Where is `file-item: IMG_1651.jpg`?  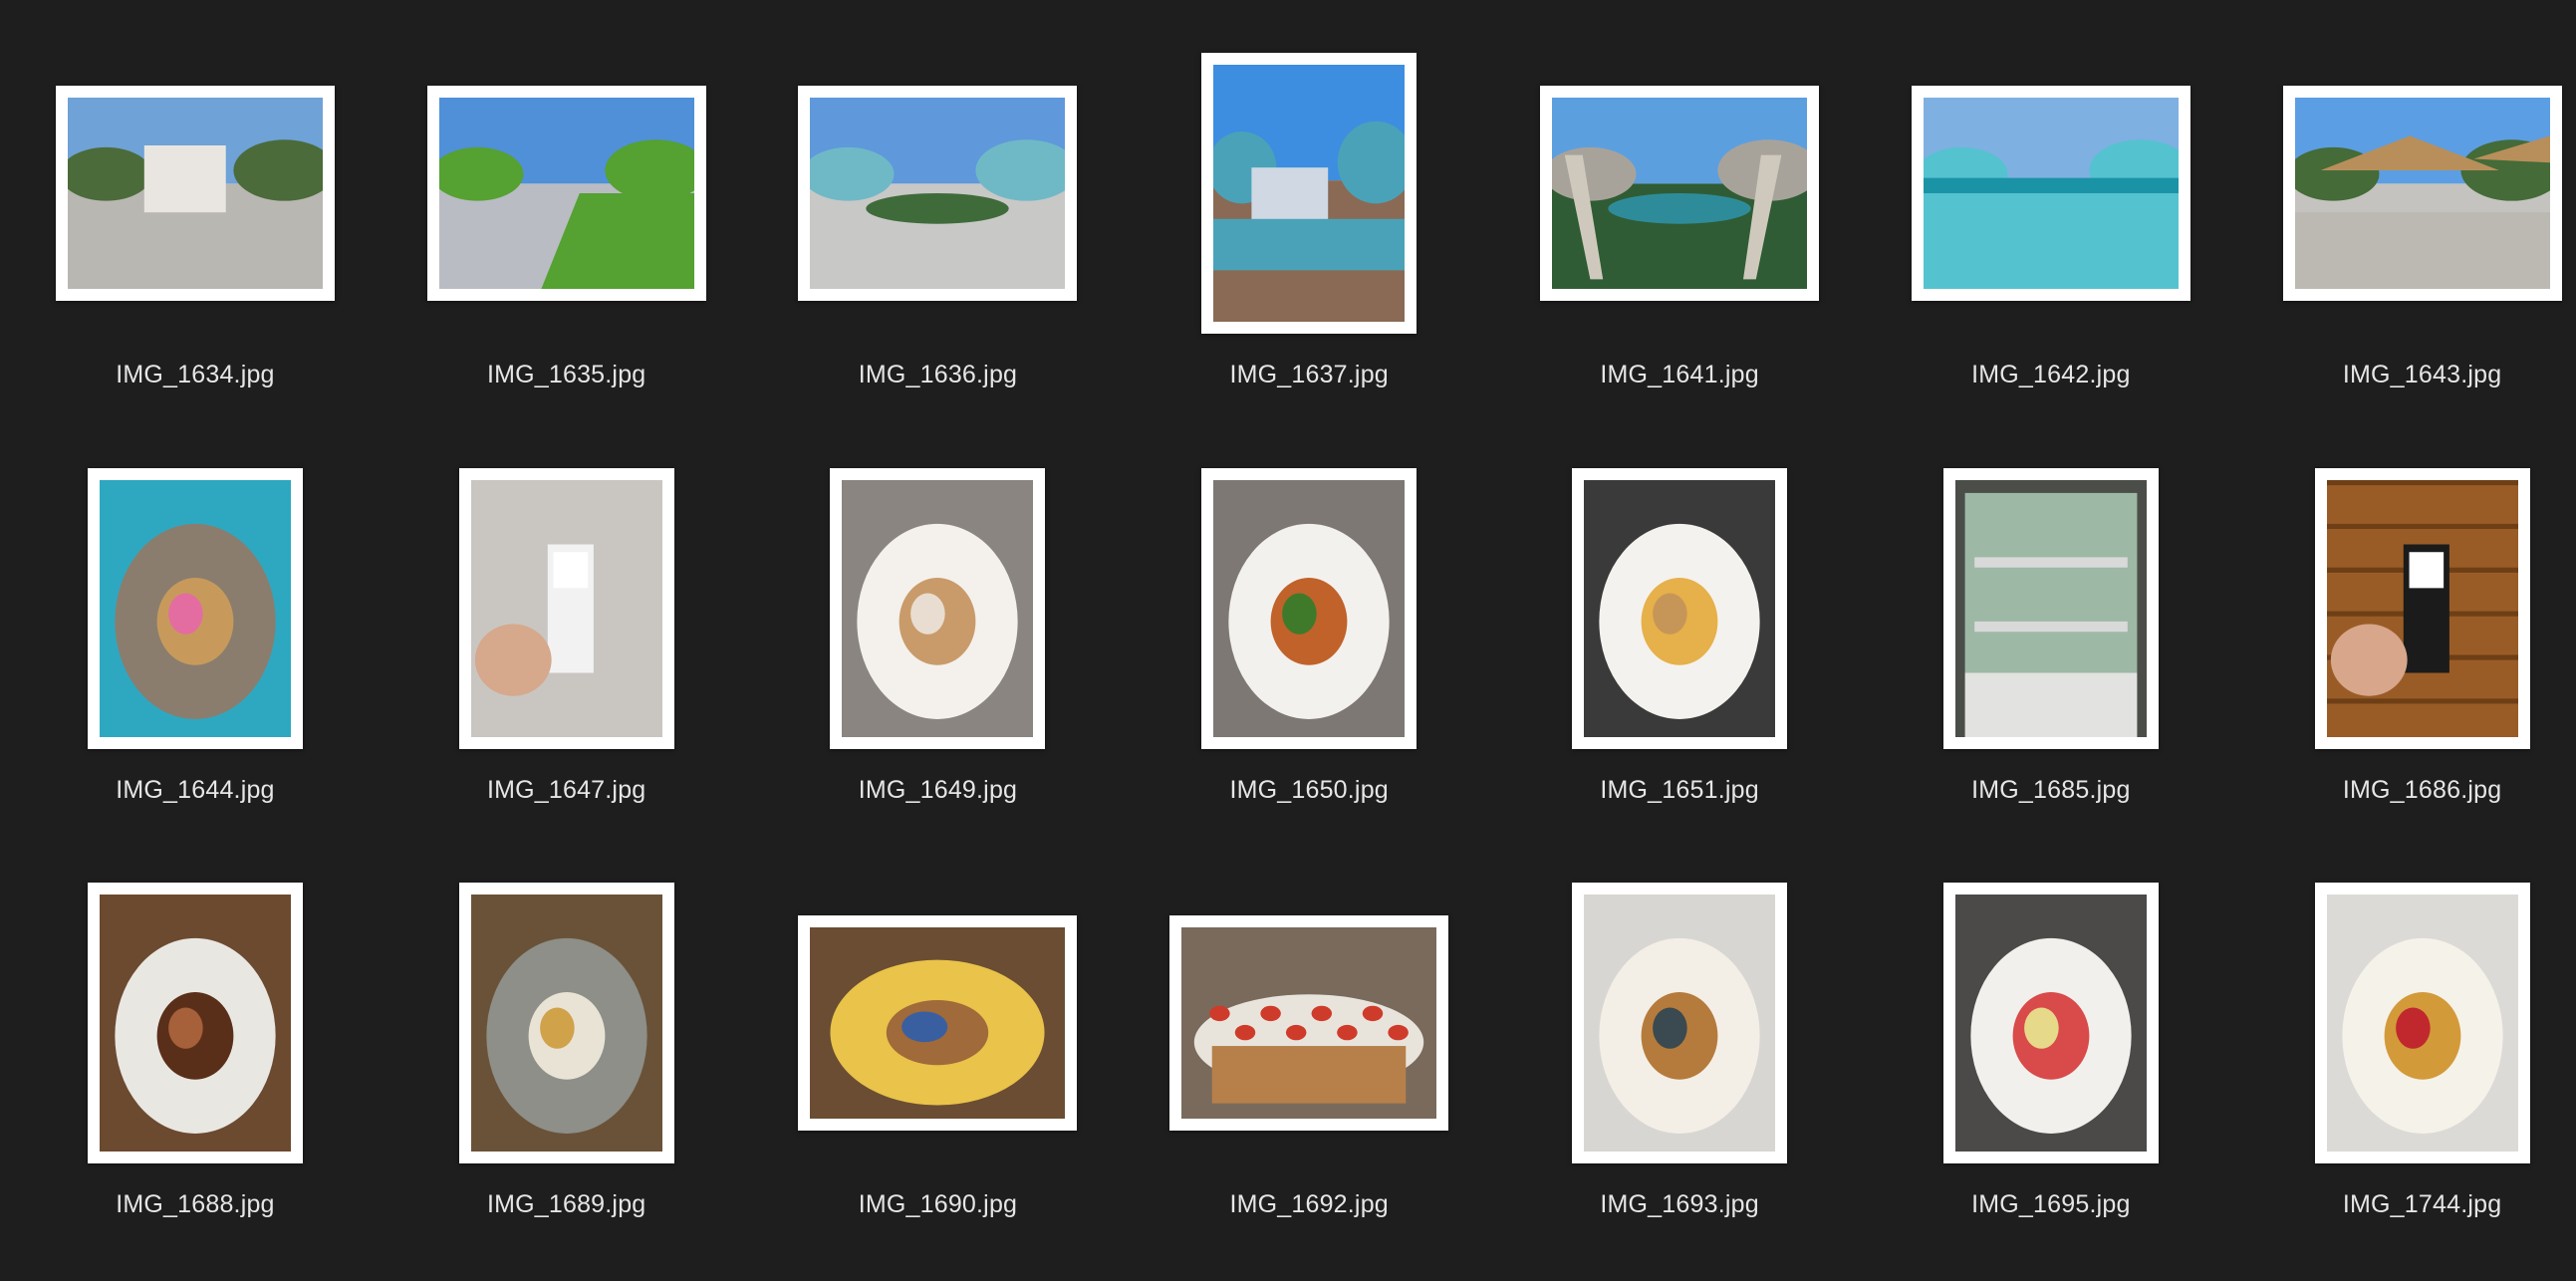
file-item: IMG_1651.jpg is located at coordinates (1679, 648).